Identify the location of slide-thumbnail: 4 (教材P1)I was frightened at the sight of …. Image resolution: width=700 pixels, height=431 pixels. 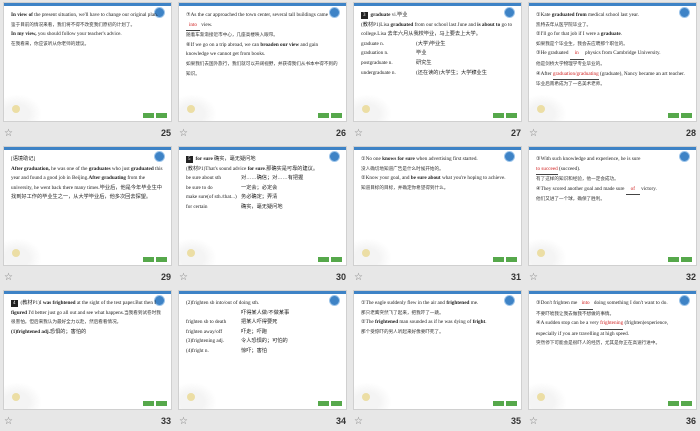
(87, 359).